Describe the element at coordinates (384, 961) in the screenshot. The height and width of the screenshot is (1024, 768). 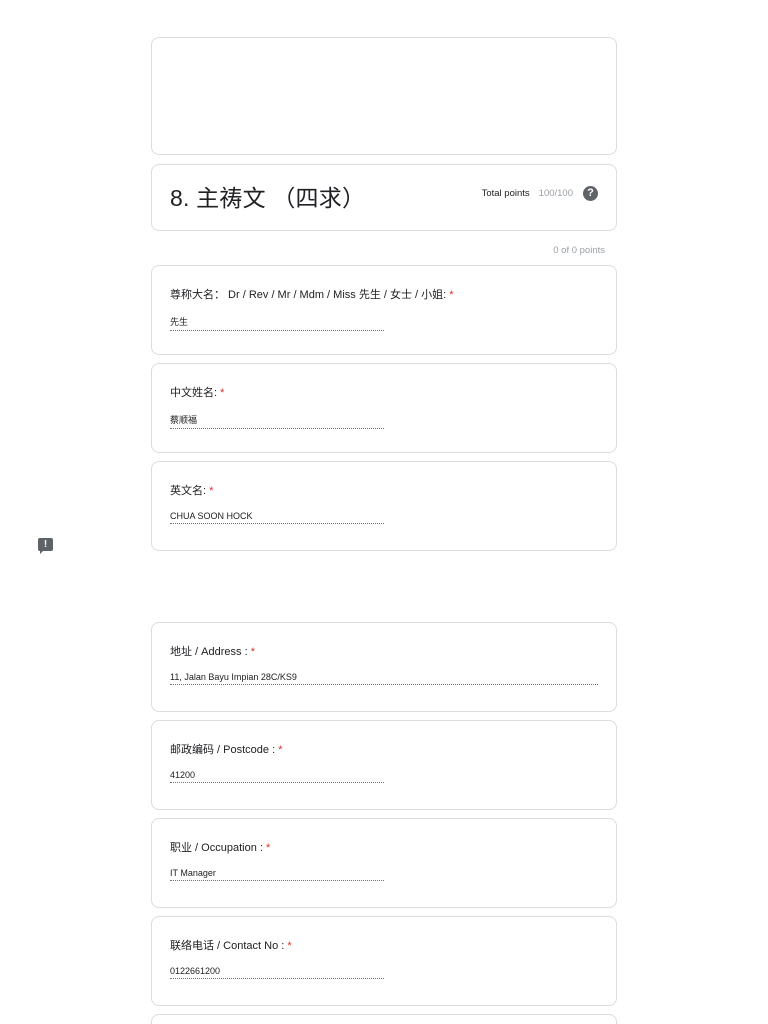
I see `question-card-contact: 联络电话 / Contact No : * 0122661200` at that location.